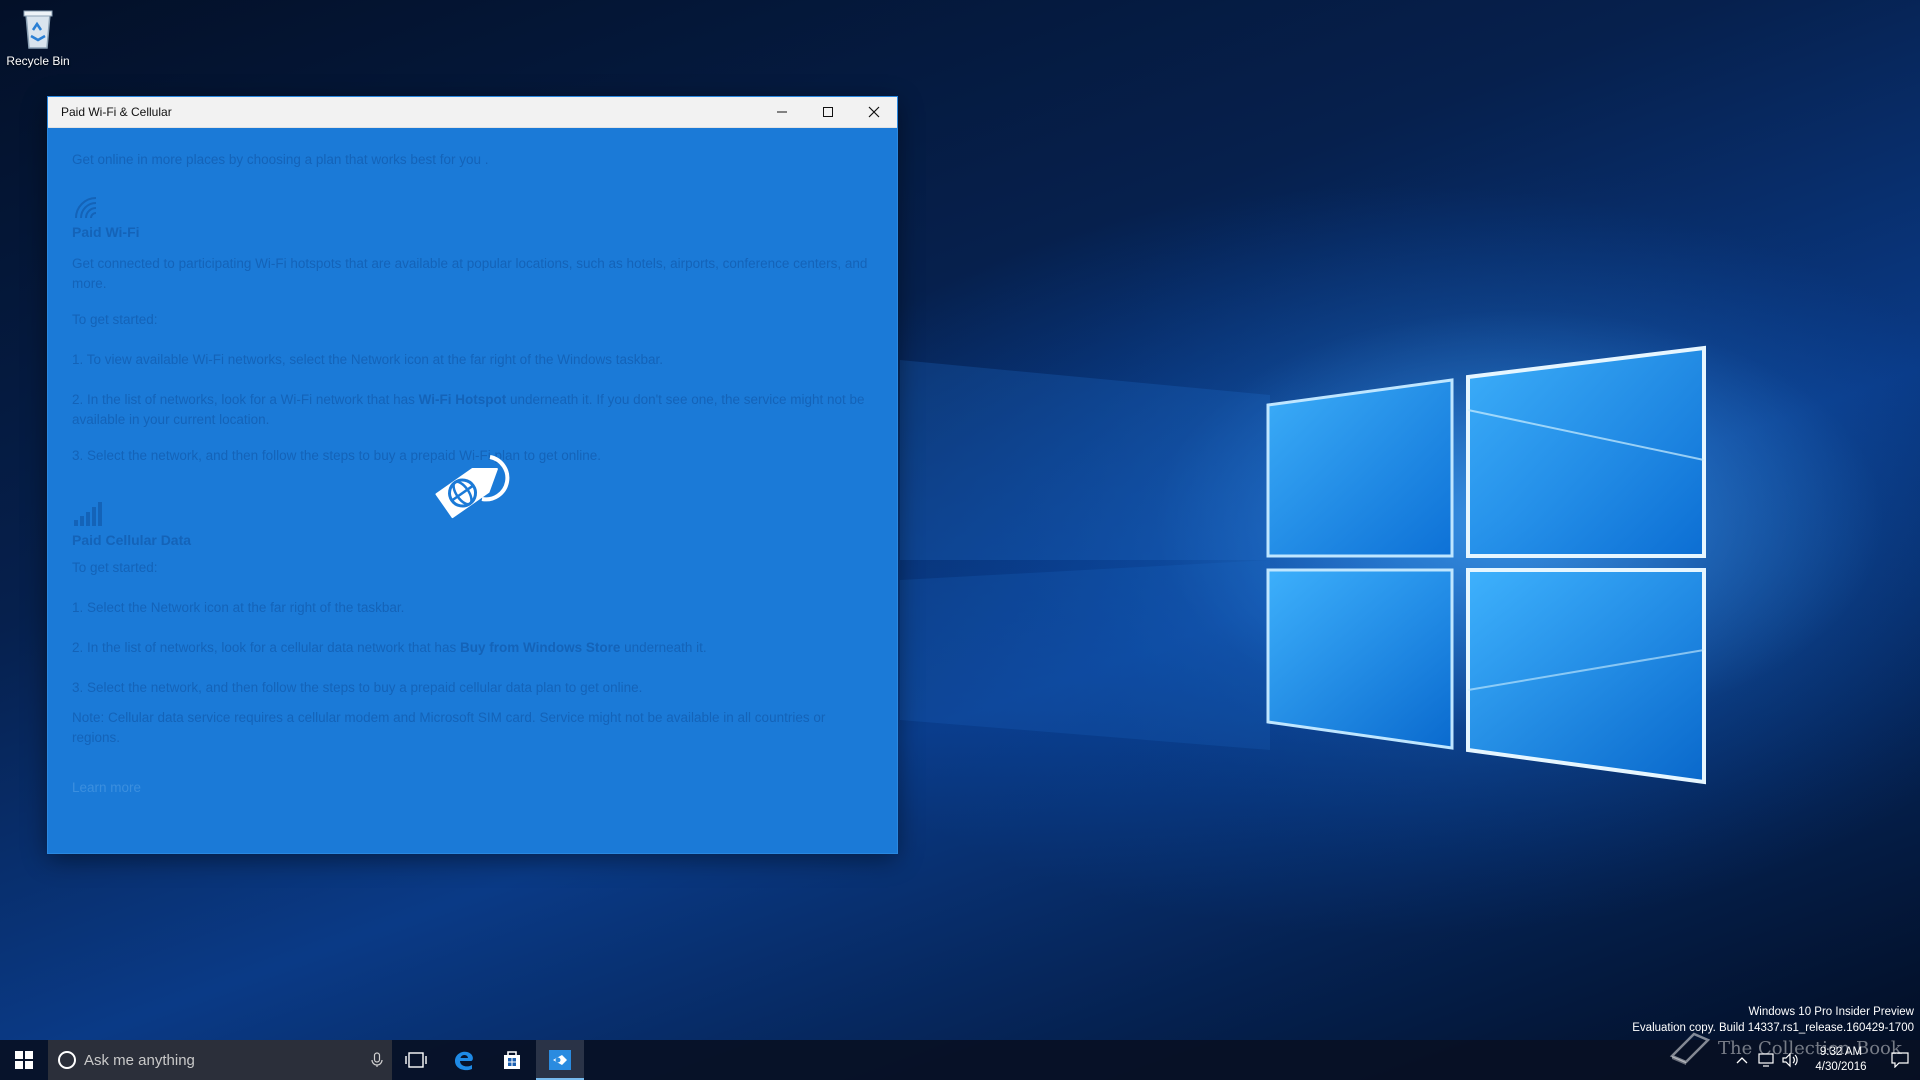 The height and width of the screenshot is (1080, 1920). Describe the element at coordinates (38, 61) in the screenshot. I see `recycle-bin-label: Recycle Bin` at that location.